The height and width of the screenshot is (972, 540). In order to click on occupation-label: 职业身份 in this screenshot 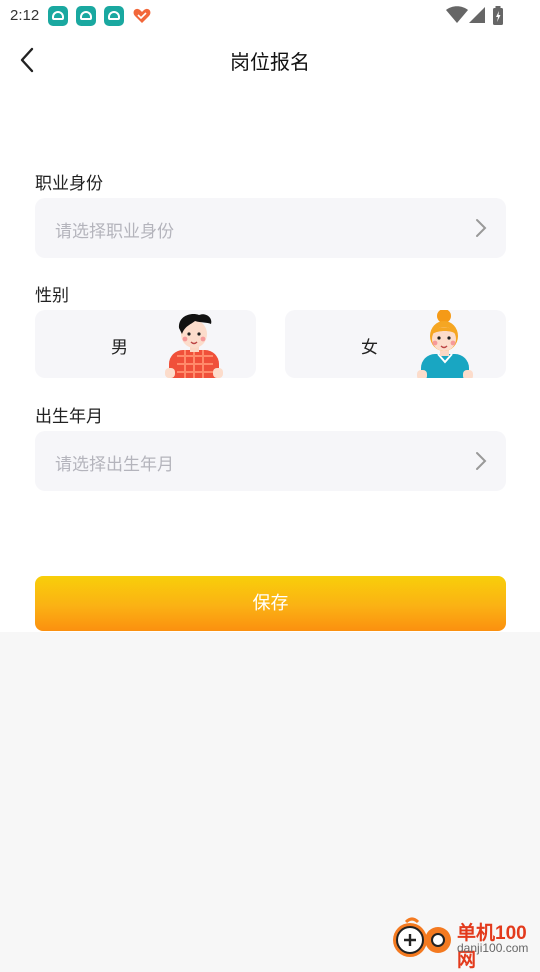, I will do `click(69, 183)`.